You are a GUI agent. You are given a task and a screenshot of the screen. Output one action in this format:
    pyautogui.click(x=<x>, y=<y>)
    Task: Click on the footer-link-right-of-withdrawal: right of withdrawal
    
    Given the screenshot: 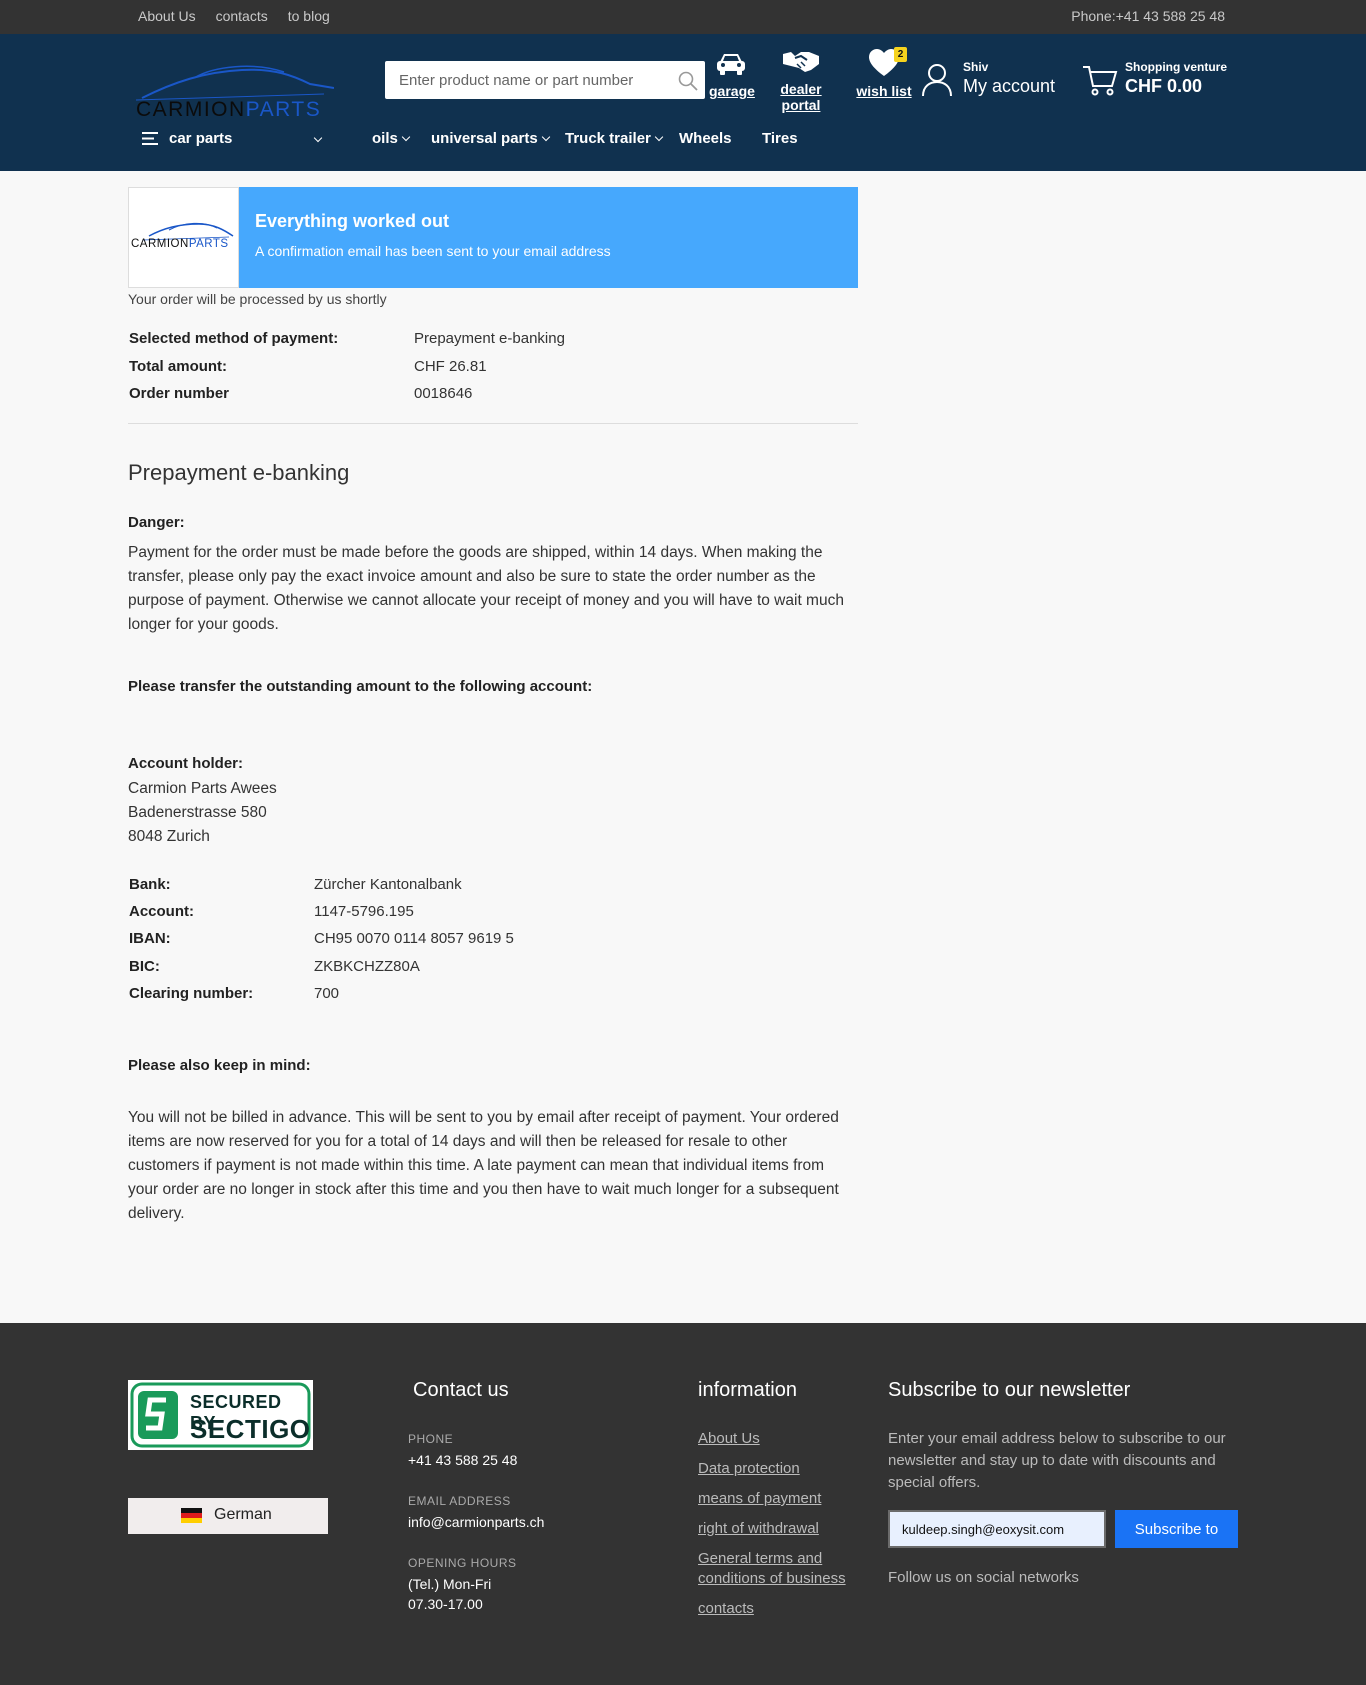 What is the action you would take?
    pyautogui.click(x=758, y=1529)
    